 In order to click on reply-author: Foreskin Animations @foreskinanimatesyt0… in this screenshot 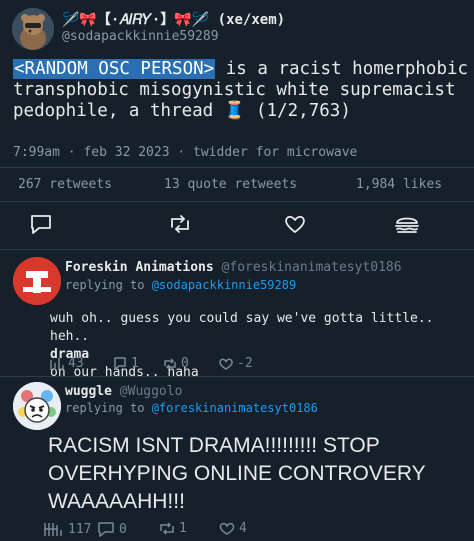, I will do `click(233, 267)`.